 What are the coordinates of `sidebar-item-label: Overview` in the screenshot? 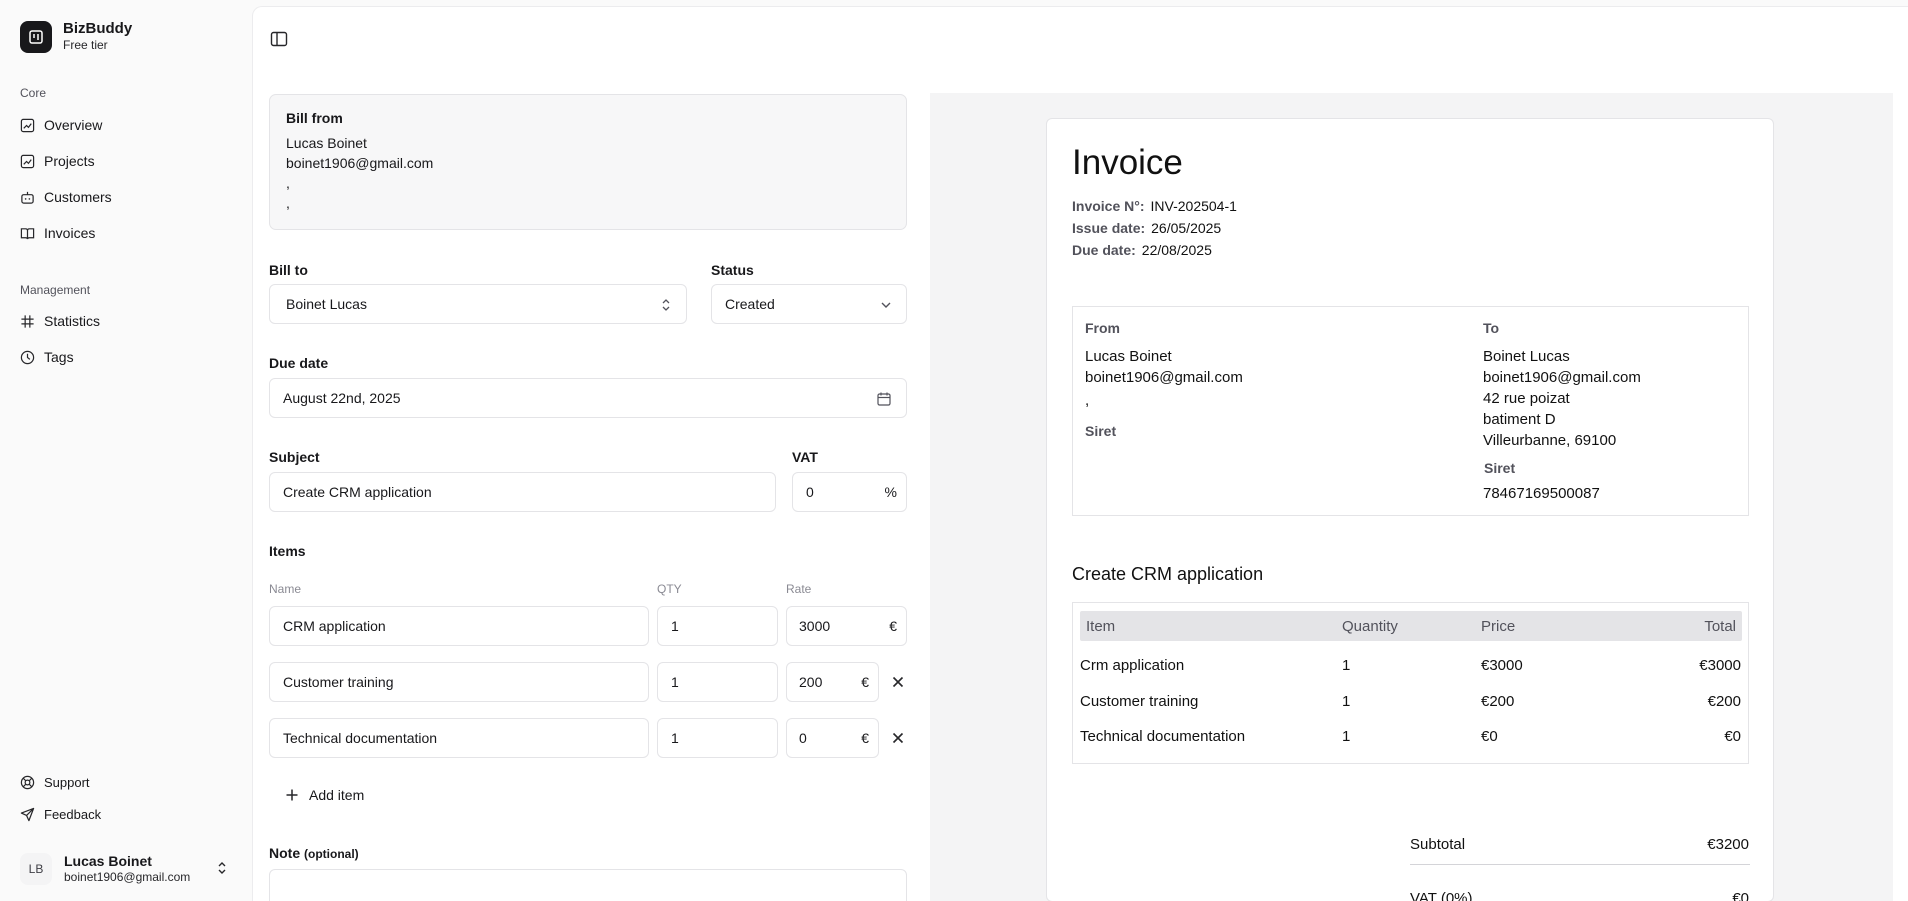 It's located at (73, 125).